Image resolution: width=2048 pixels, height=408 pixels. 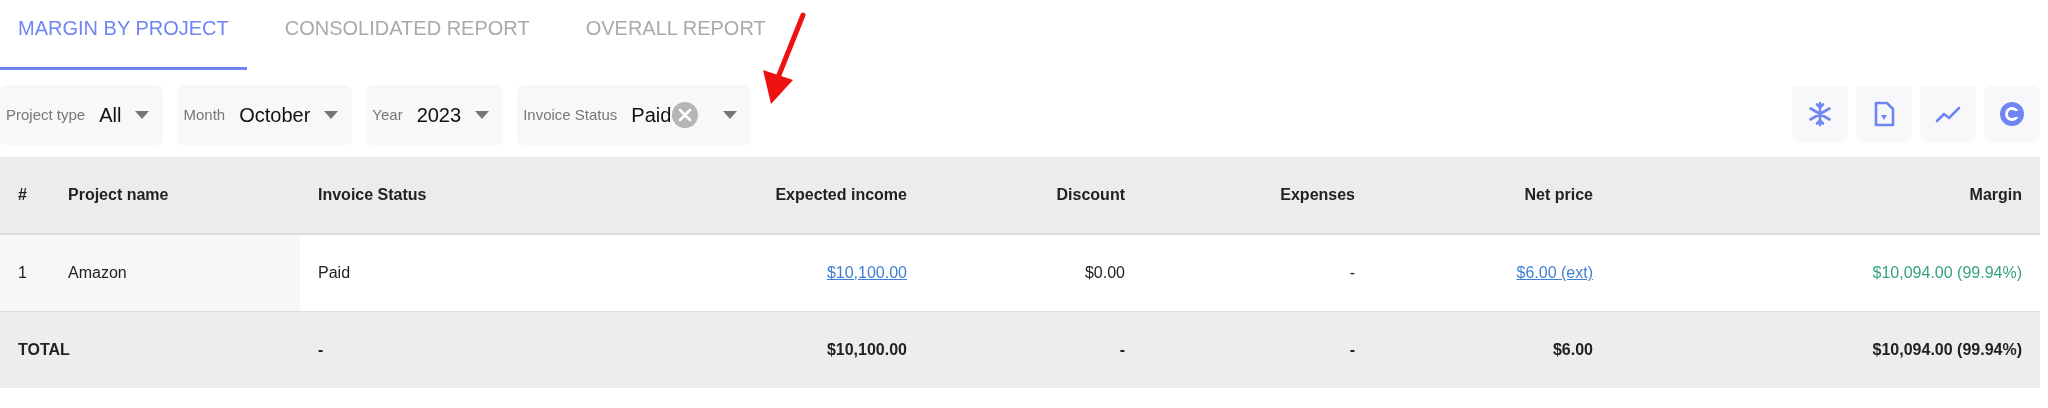 I want to click on report-tab: CONSOLIDATED REPORT, so click(x=407, y=41).